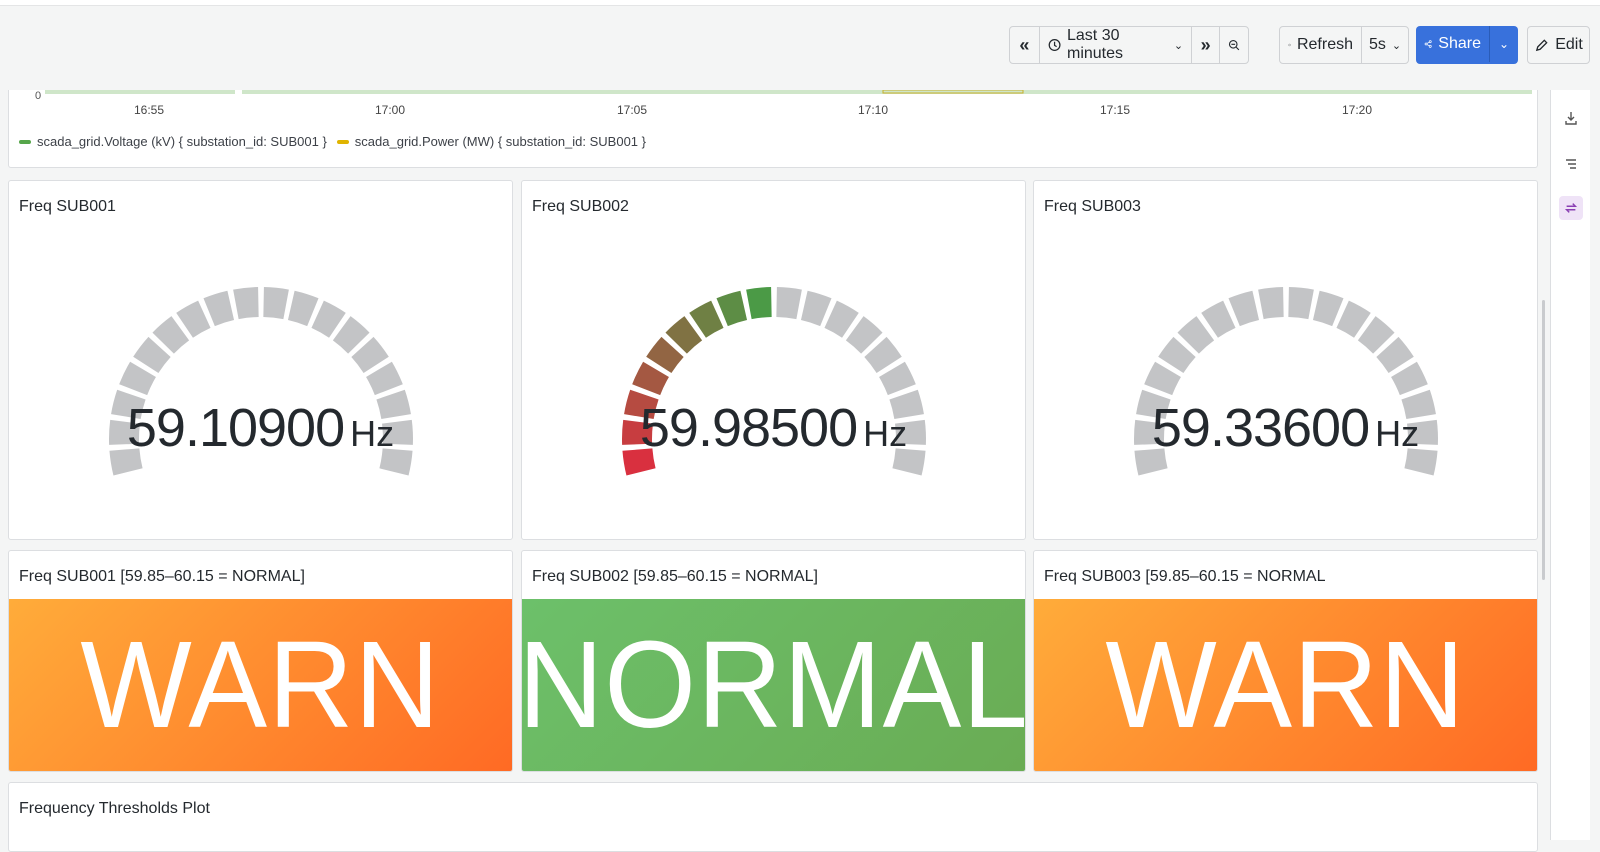 This screenshot has height=852, width=1600. What do you see at coordinates (140, 92) in the screenshot?
I see `voltage-series-segment` at bounding box center [140, 92].